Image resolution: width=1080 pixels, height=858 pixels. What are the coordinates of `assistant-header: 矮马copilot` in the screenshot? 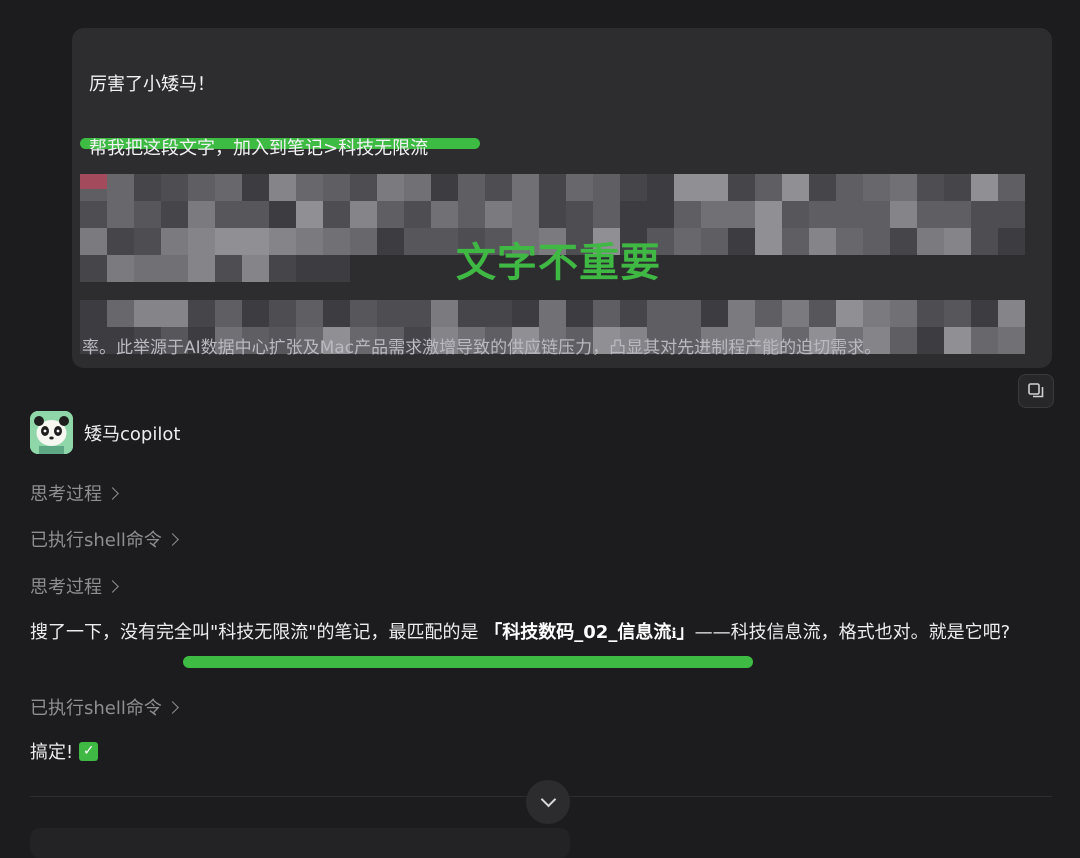 It's located at (105, 432).